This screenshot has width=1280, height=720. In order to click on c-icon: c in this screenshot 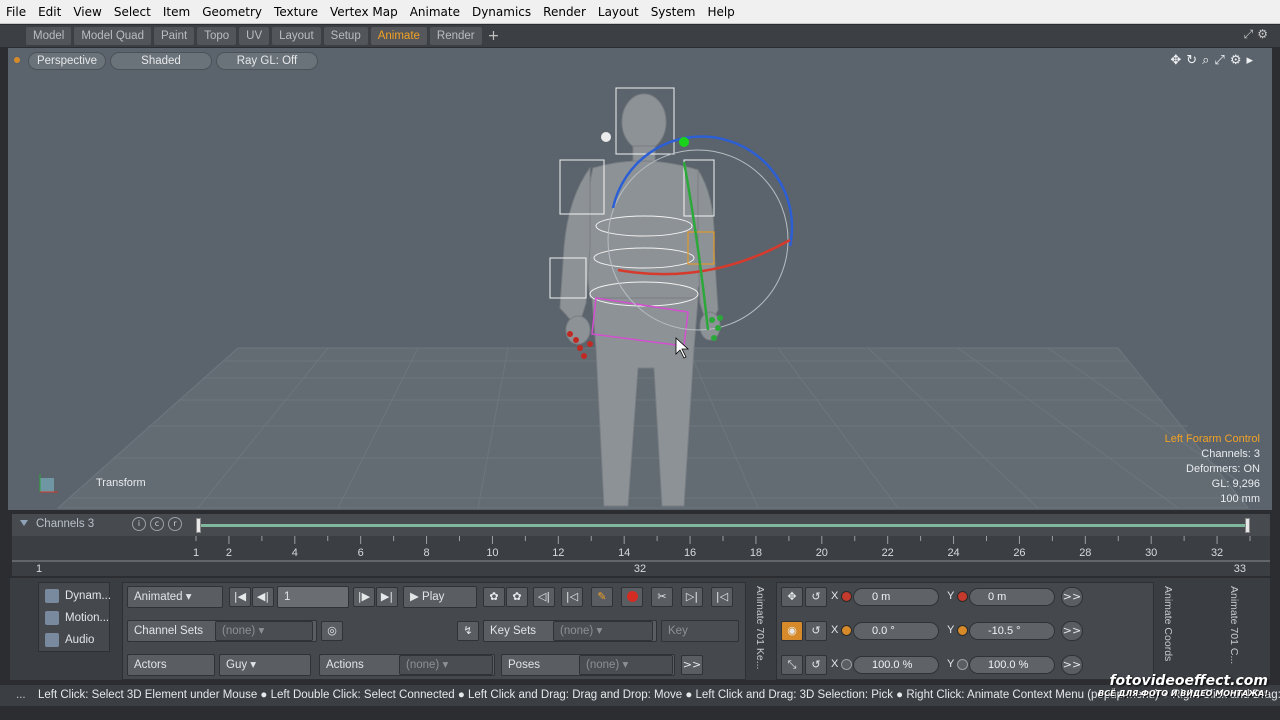, I will do `click(157, 524)`.